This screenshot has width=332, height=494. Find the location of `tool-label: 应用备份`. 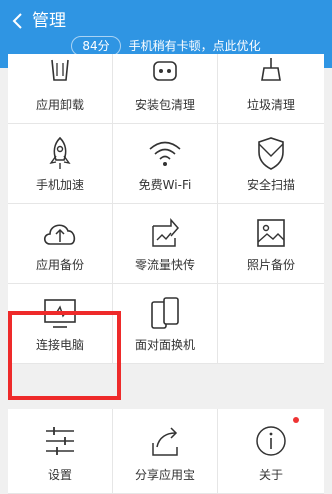

tool-label: 应用备份 is located at coordinates (59, 265).